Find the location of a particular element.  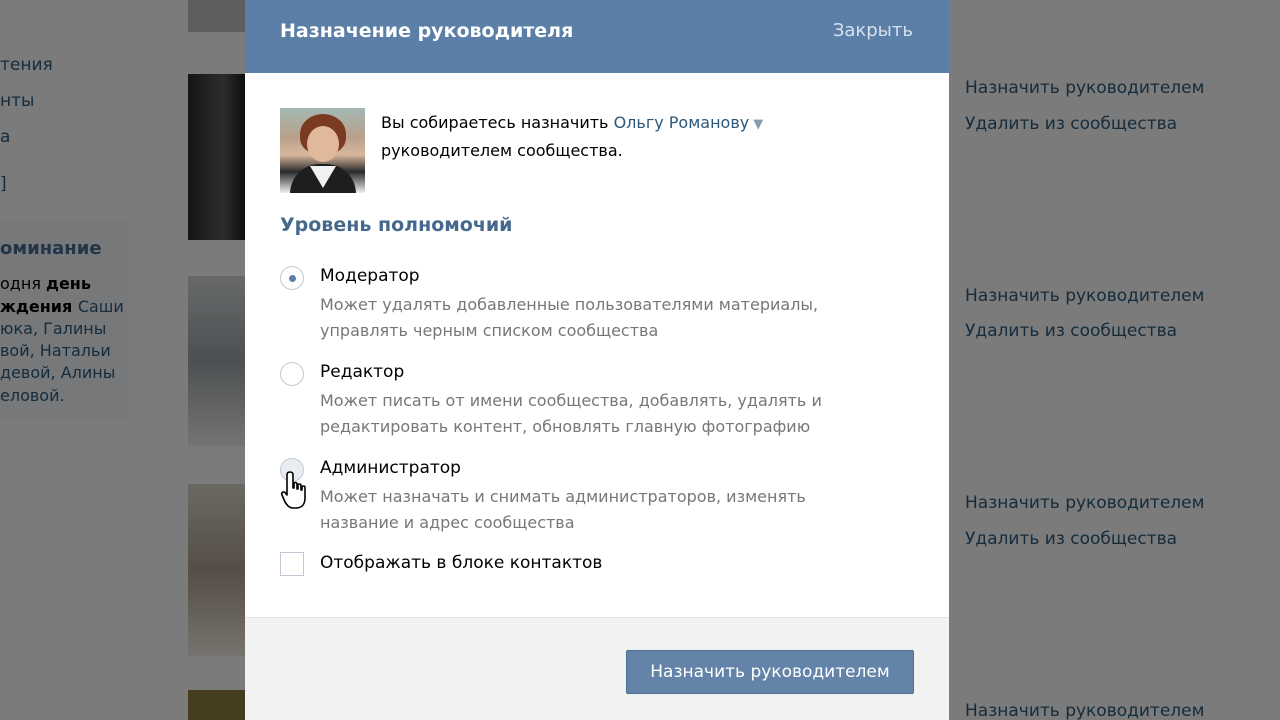

dialog-title: Назначение руководителя is located at coordinates (427, 31).